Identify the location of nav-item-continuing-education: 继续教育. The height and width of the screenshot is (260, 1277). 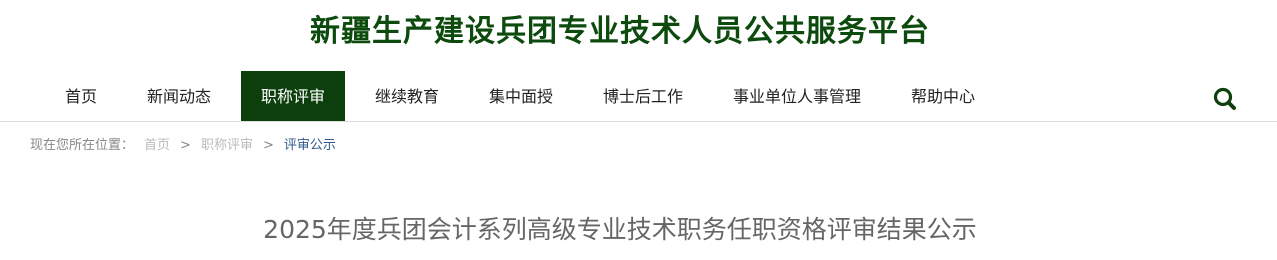
(407, 96).